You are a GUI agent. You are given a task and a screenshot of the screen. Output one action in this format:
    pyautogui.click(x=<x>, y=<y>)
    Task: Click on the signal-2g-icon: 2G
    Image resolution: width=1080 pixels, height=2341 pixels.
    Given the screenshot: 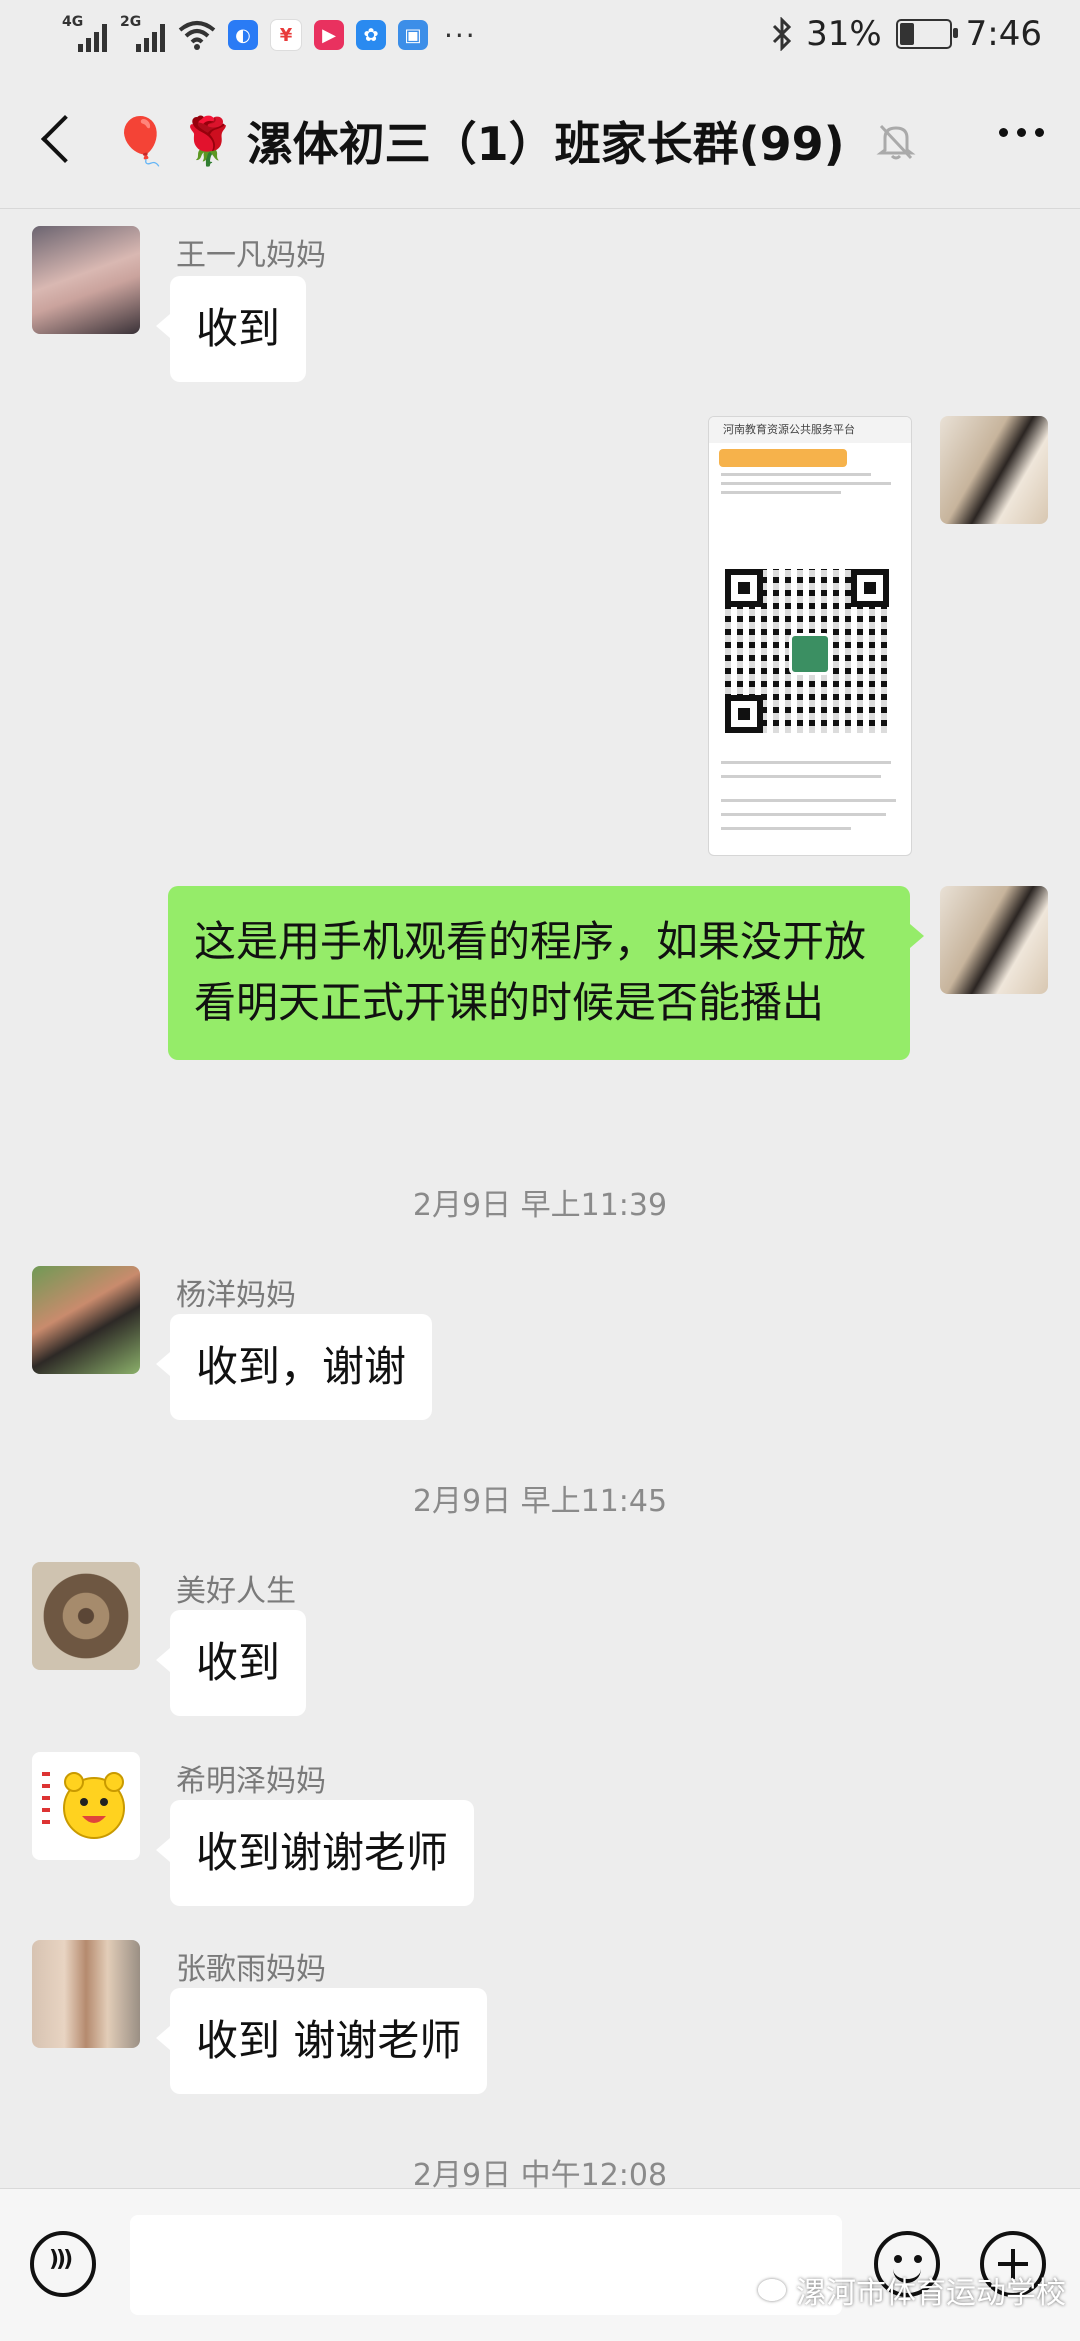 What is the action you would take?
    pyautogui.click(x=143, y=35)
    